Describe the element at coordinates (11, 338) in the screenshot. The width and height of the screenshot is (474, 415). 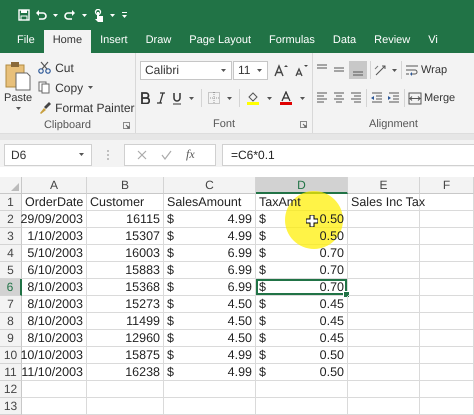
I see `row-header: 9` at that location.